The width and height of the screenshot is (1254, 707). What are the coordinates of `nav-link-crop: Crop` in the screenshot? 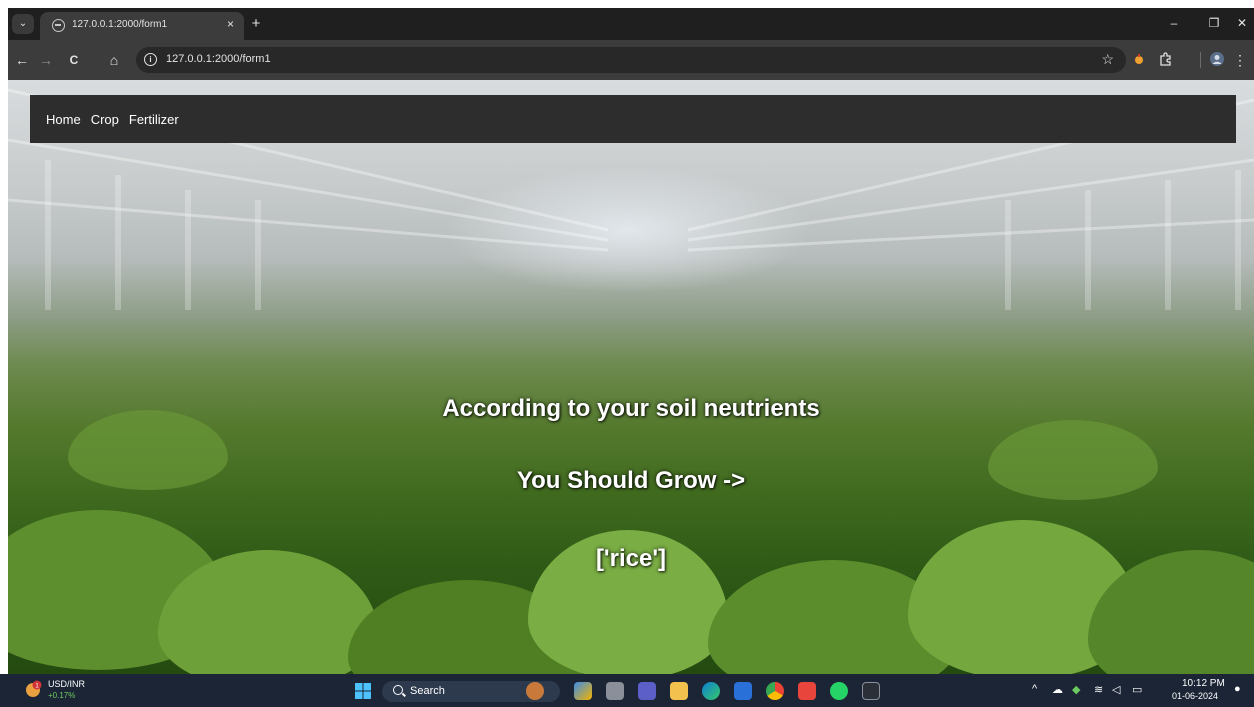 It's located at (105, 119).